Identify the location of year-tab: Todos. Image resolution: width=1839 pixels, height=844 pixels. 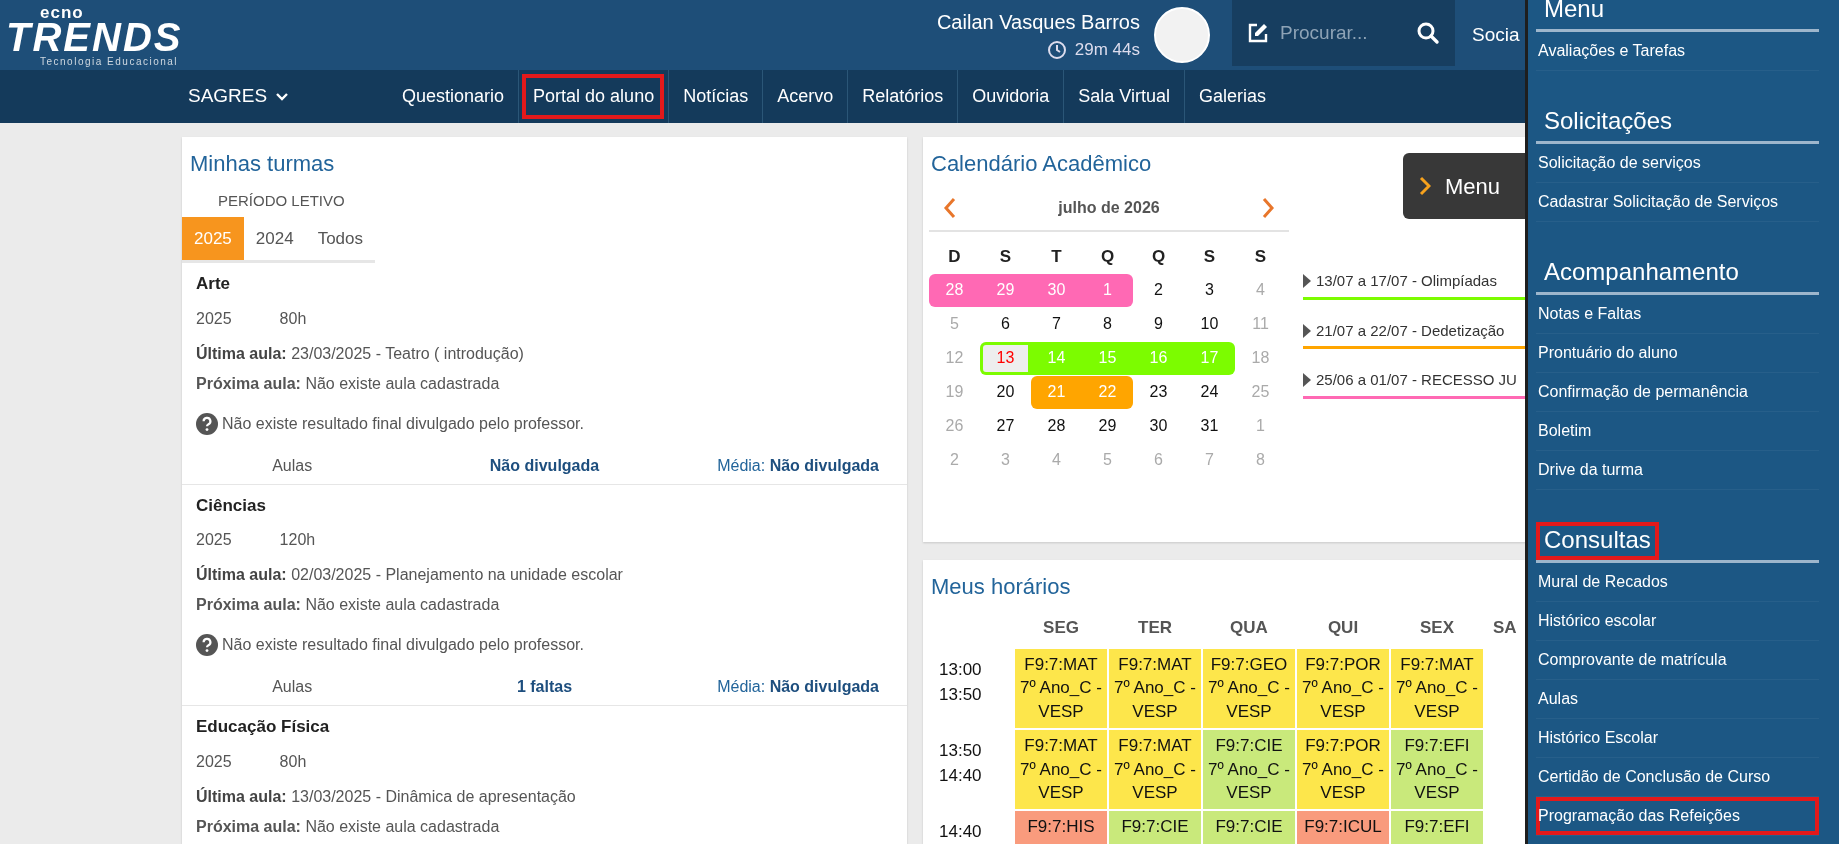
(340, 238).